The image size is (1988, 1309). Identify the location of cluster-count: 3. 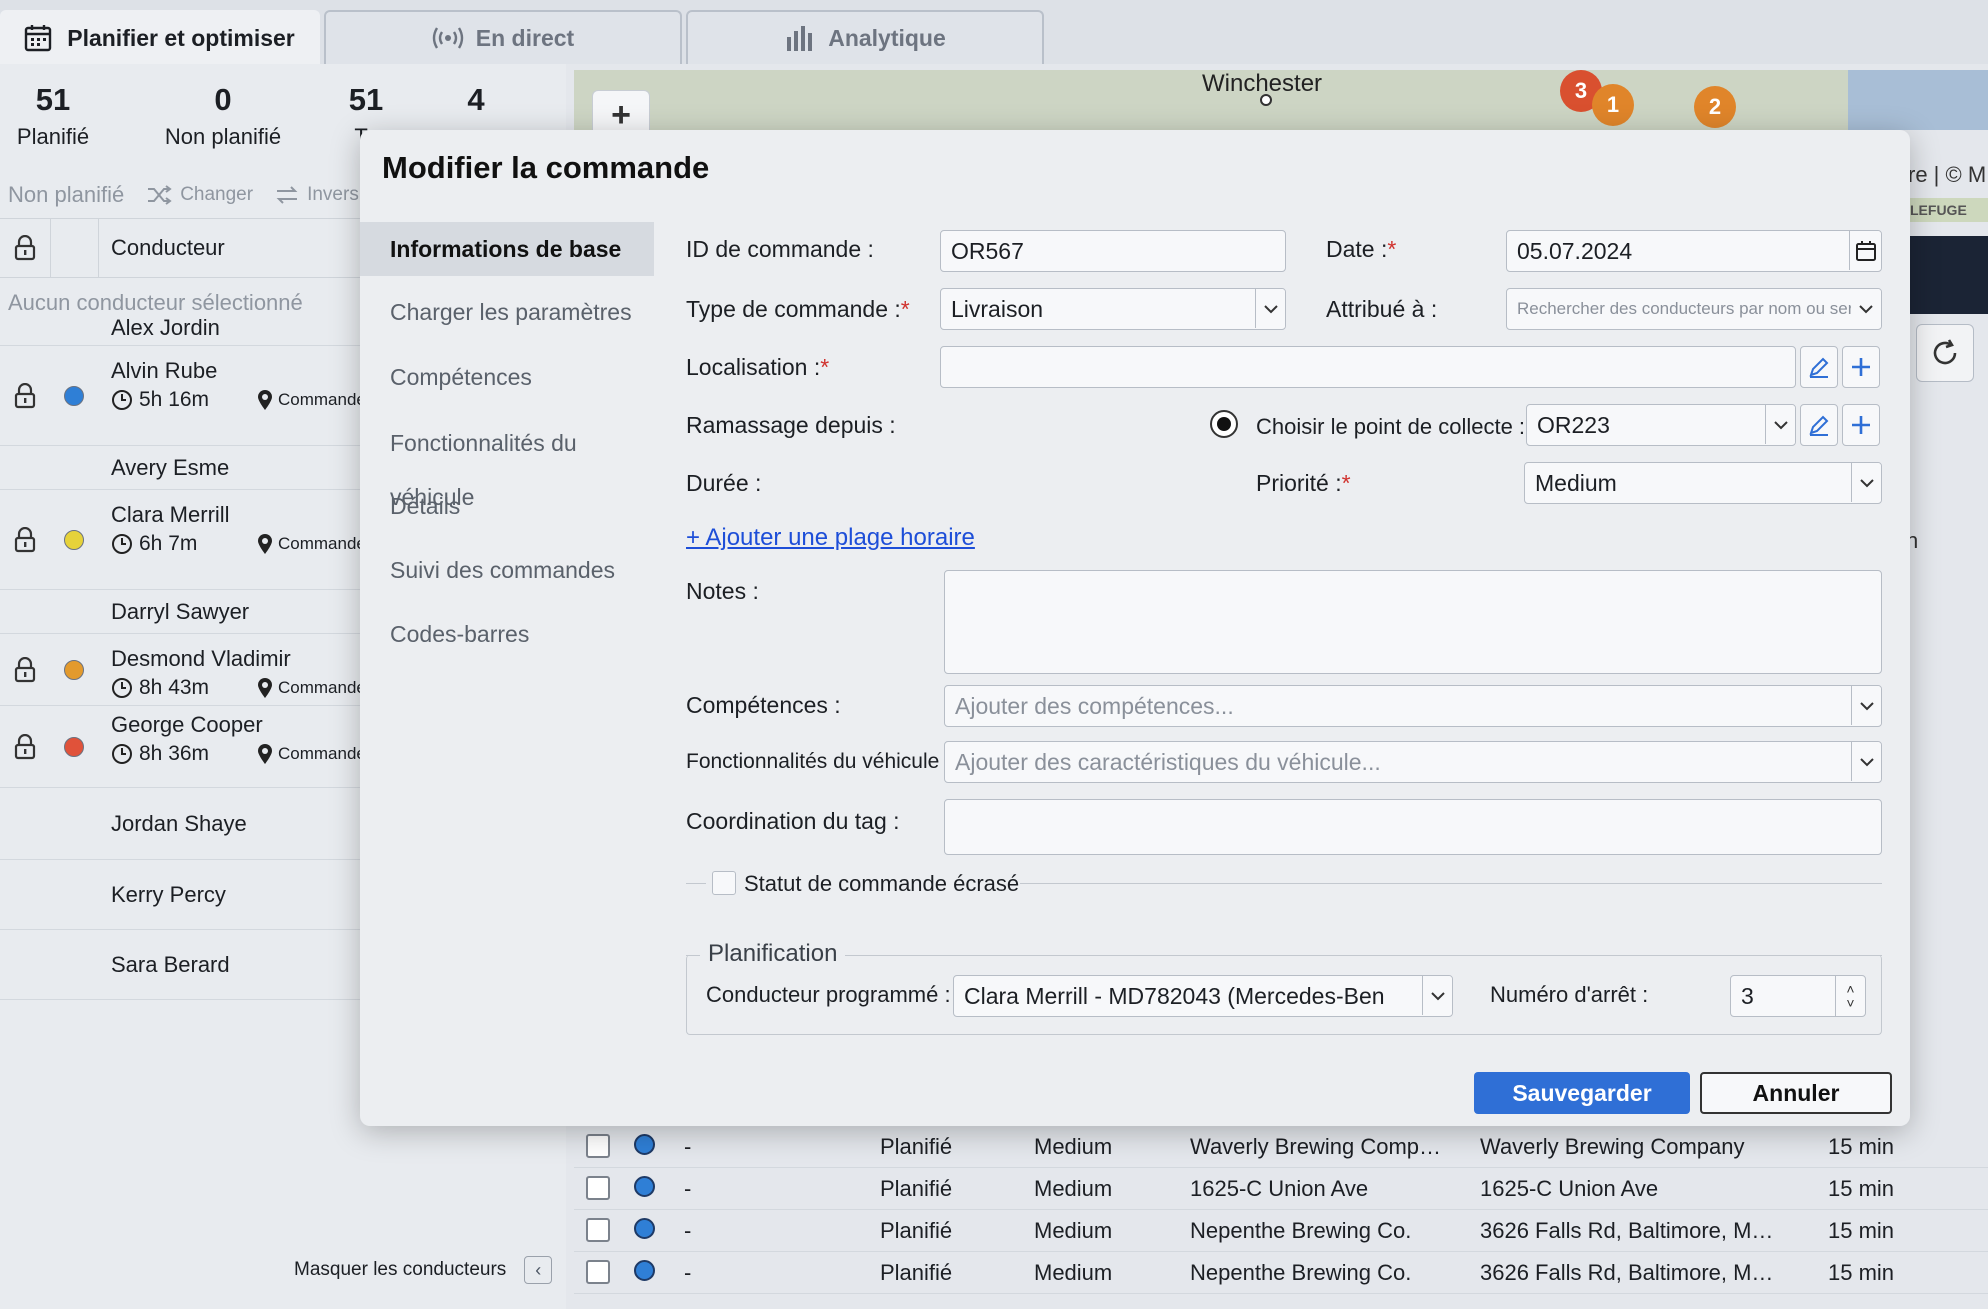
(1581, 90).